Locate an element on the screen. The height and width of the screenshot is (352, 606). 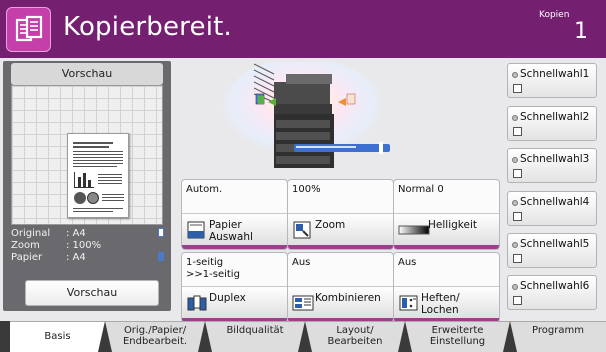
paper-selection-button: Autom. Papier Auswahl is located at coordinates (234, 214).